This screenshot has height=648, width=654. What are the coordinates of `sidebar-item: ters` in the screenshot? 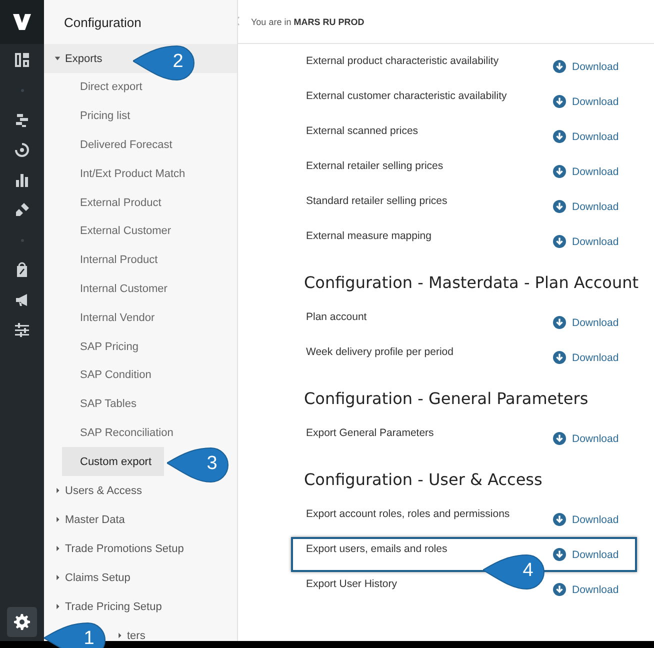 It's located at (130, 631).